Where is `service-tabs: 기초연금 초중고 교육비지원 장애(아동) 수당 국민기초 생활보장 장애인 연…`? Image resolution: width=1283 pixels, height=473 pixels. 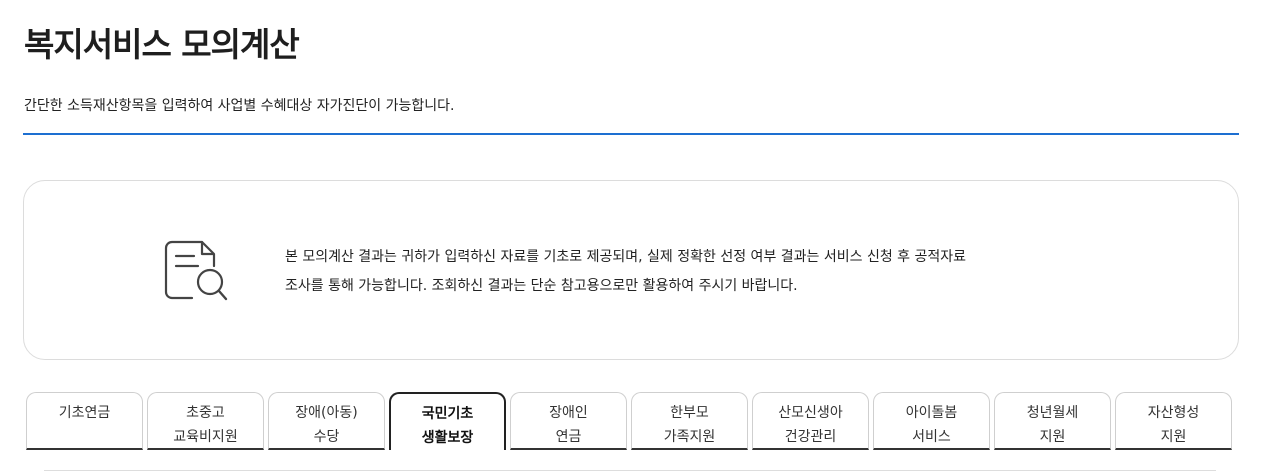 service-tabs: 기초연금 초중고 교육비지원 장애(아동) 수당 국민기초 생활보장 장애인 연… is located at coordinates (629, 422).